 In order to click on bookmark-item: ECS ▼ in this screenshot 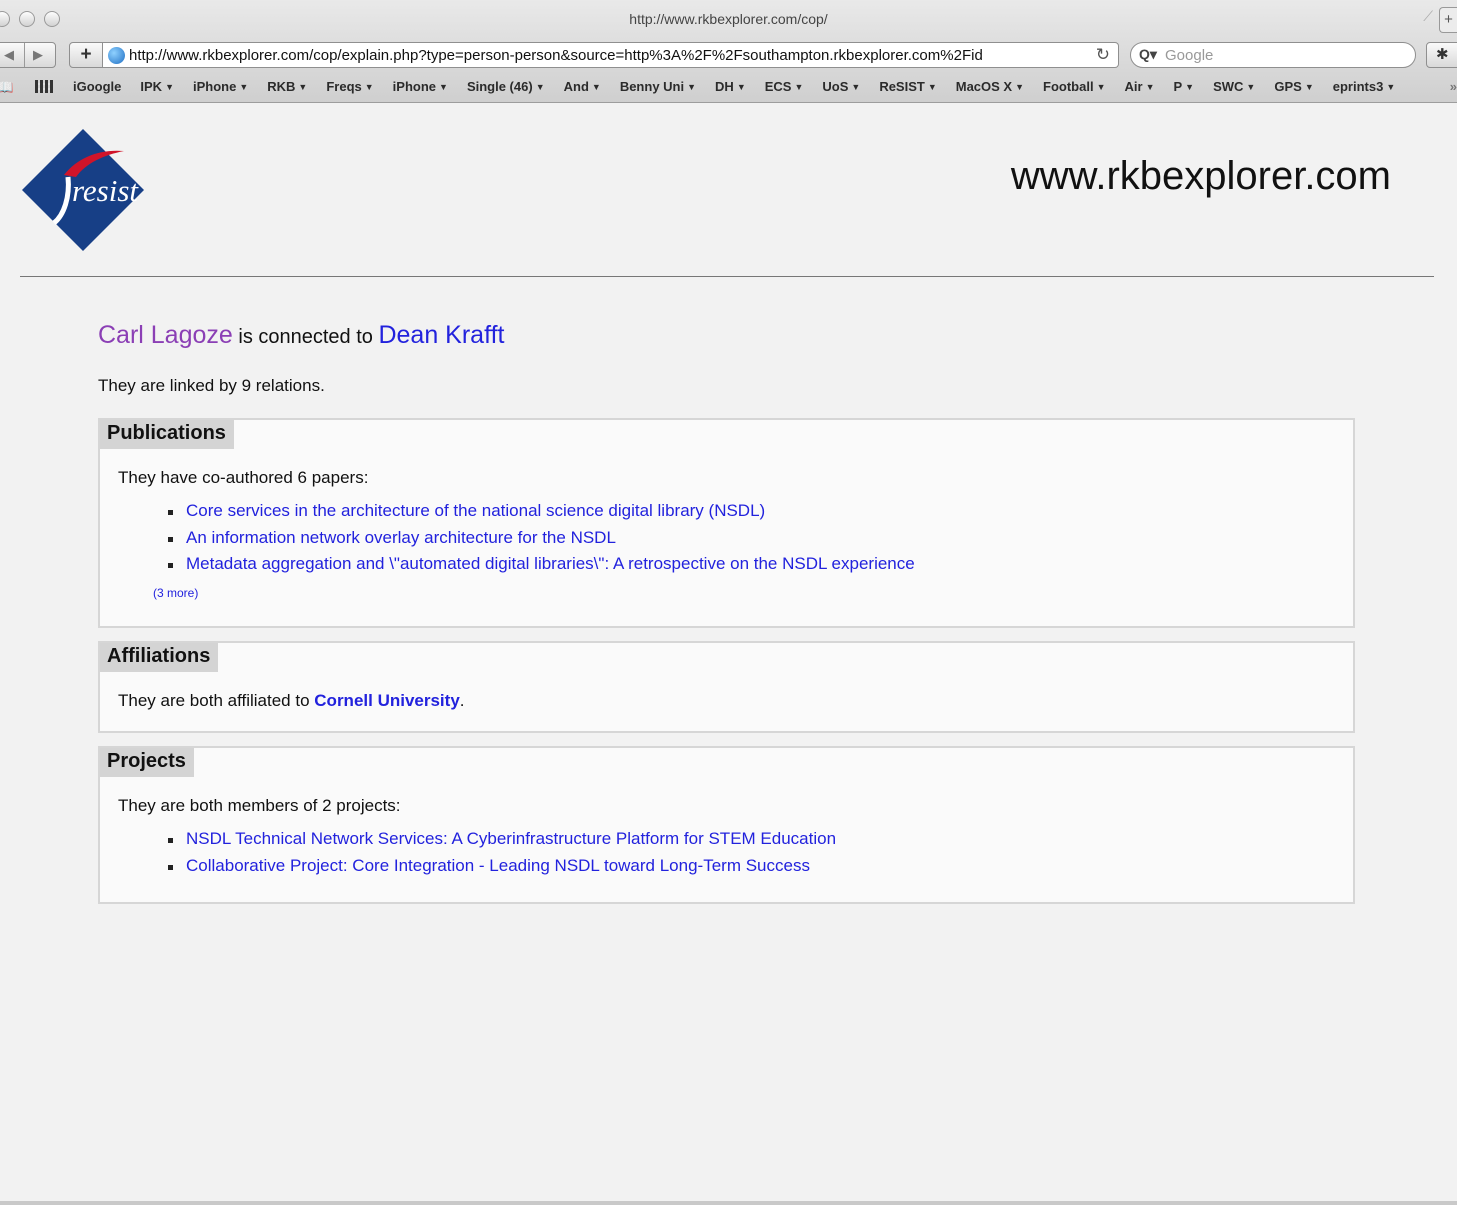, I will do `click(784, 86)`.